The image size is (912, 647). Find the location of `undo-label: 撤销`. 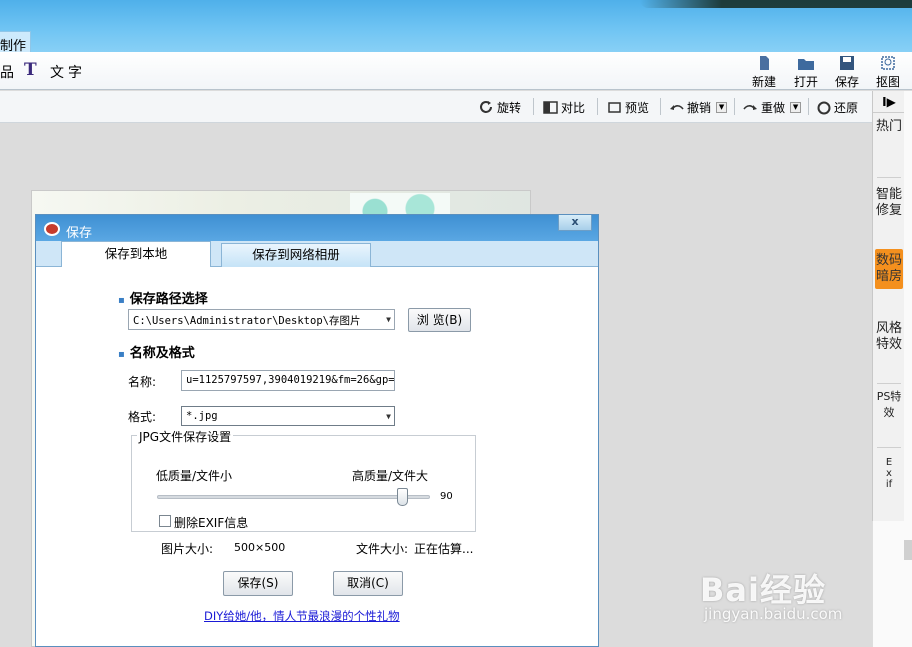

undo-label: 撤销 is located at coordinates (699, 108).